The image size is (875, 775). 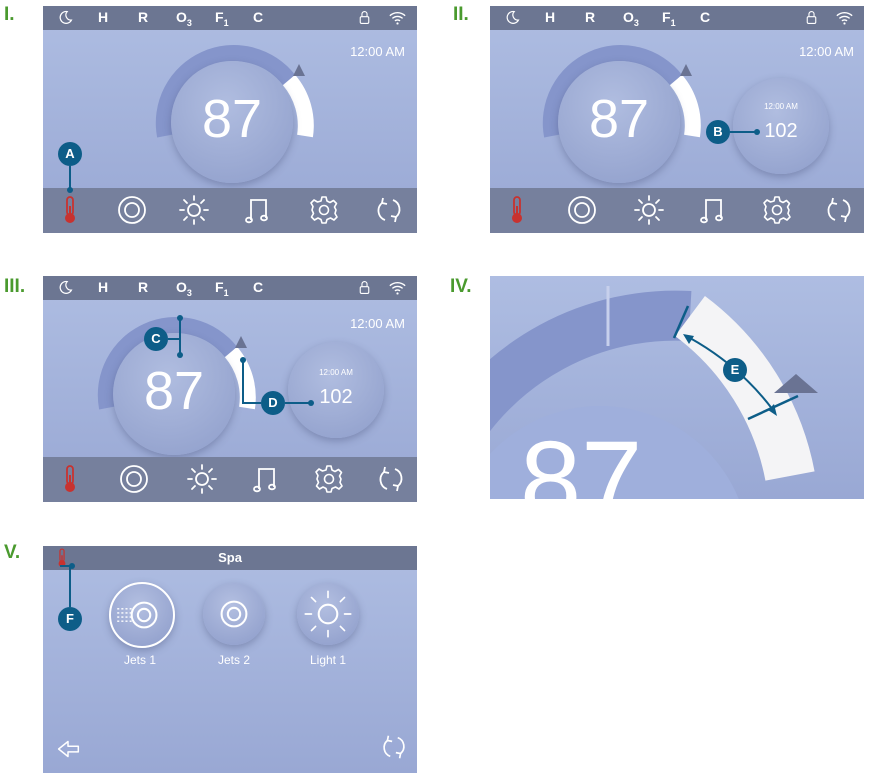 What do you see at coordinates (461, 14) in the screenshot?
I see `panel-label-ii: II.` at bounding box center [461, 14].